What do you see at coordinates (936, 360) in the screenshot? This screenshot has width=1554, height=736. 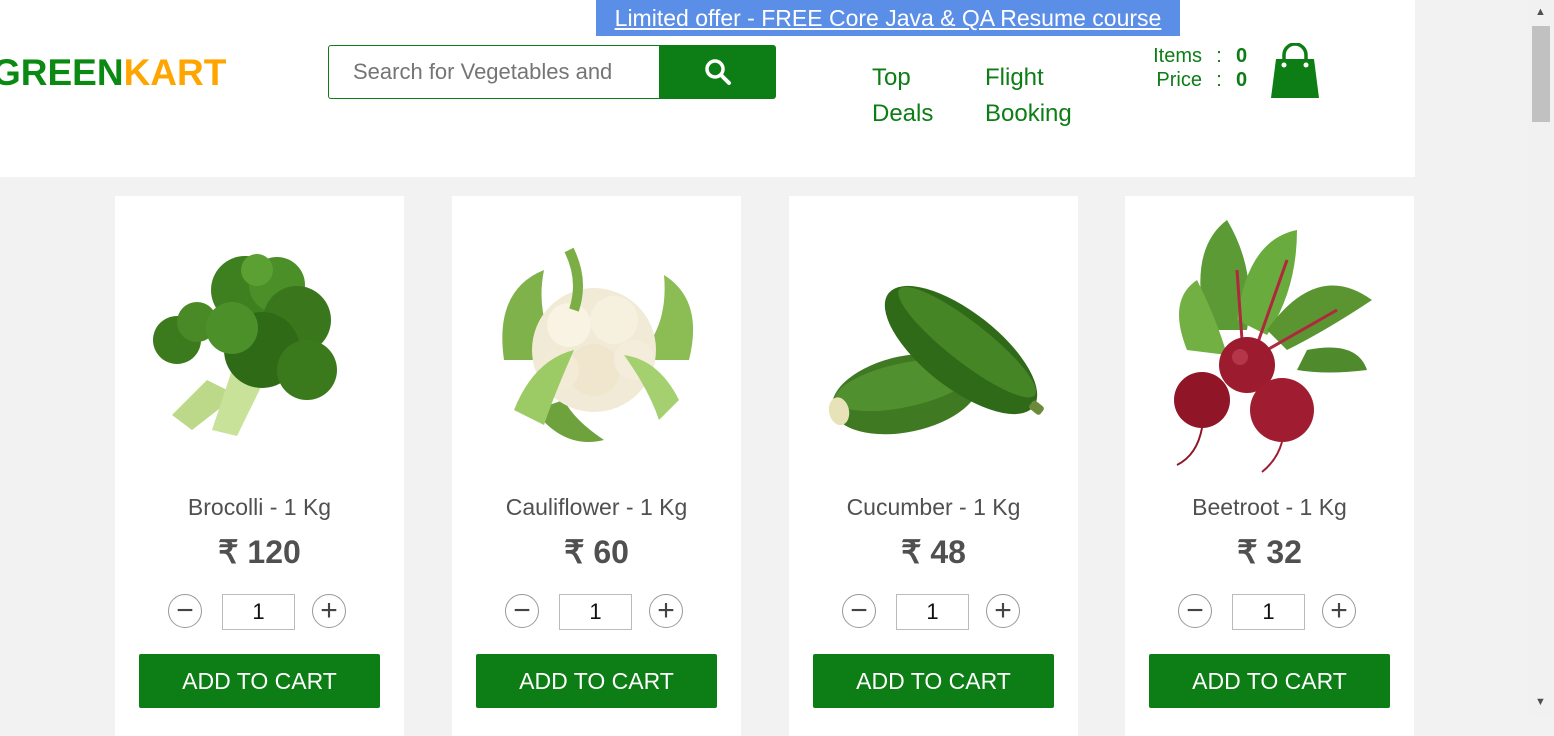 I see `product-image-cucumber` at bounding box center [936, 360].